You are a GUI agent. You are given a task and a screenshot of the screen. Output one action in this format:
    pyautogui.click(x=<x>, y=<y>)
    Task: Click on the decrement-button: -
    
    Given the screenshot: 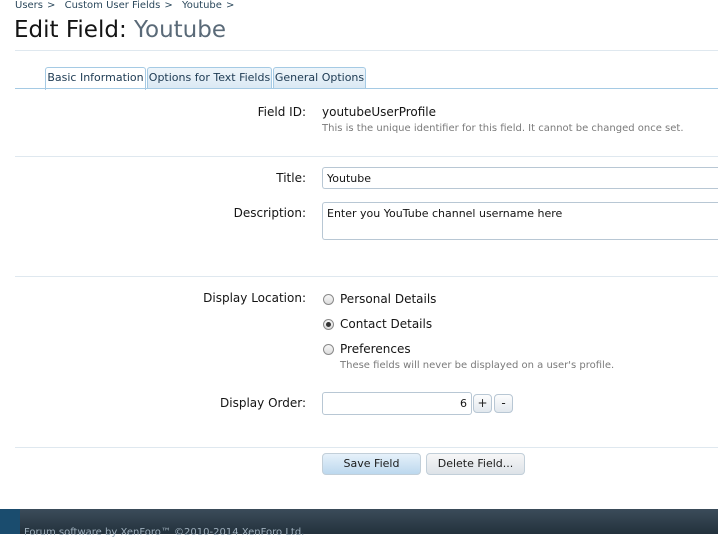 What is the action you would take?
    pyautogui.click(x=503, y=403)
    